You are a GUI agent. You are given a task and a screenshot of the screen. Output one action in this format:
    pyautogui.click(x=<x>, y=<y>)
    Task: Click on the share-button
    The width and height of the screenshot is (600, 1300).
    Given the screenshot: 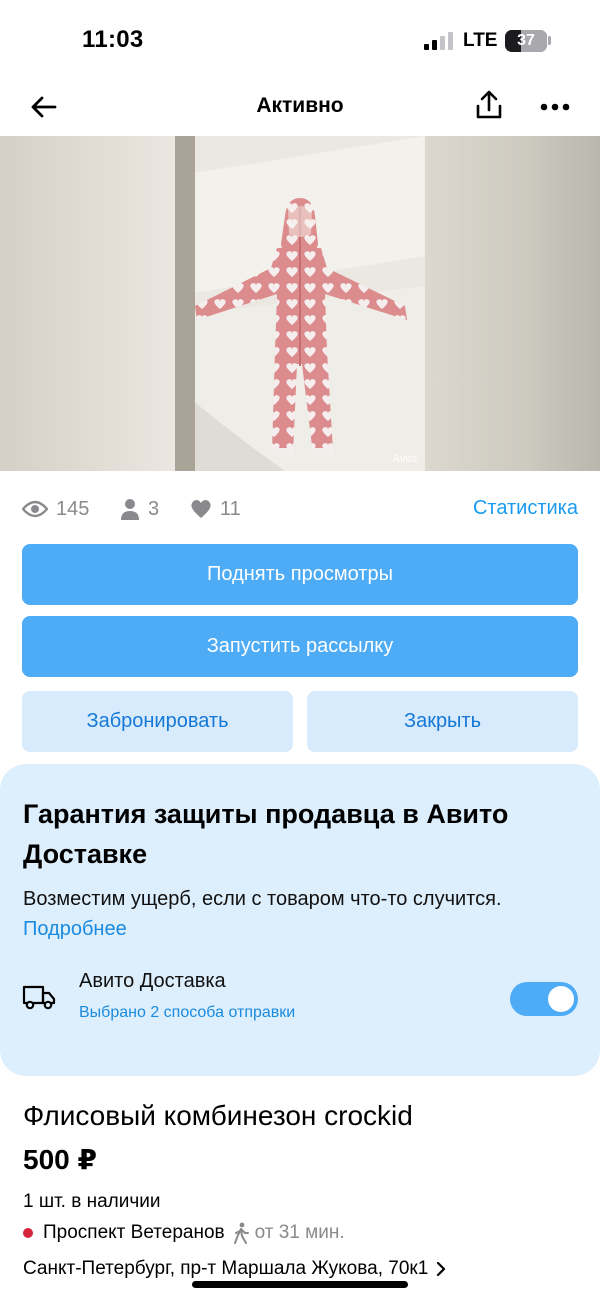 What is the action you would take?
    pyautogui.click(x=489, y=105)
    